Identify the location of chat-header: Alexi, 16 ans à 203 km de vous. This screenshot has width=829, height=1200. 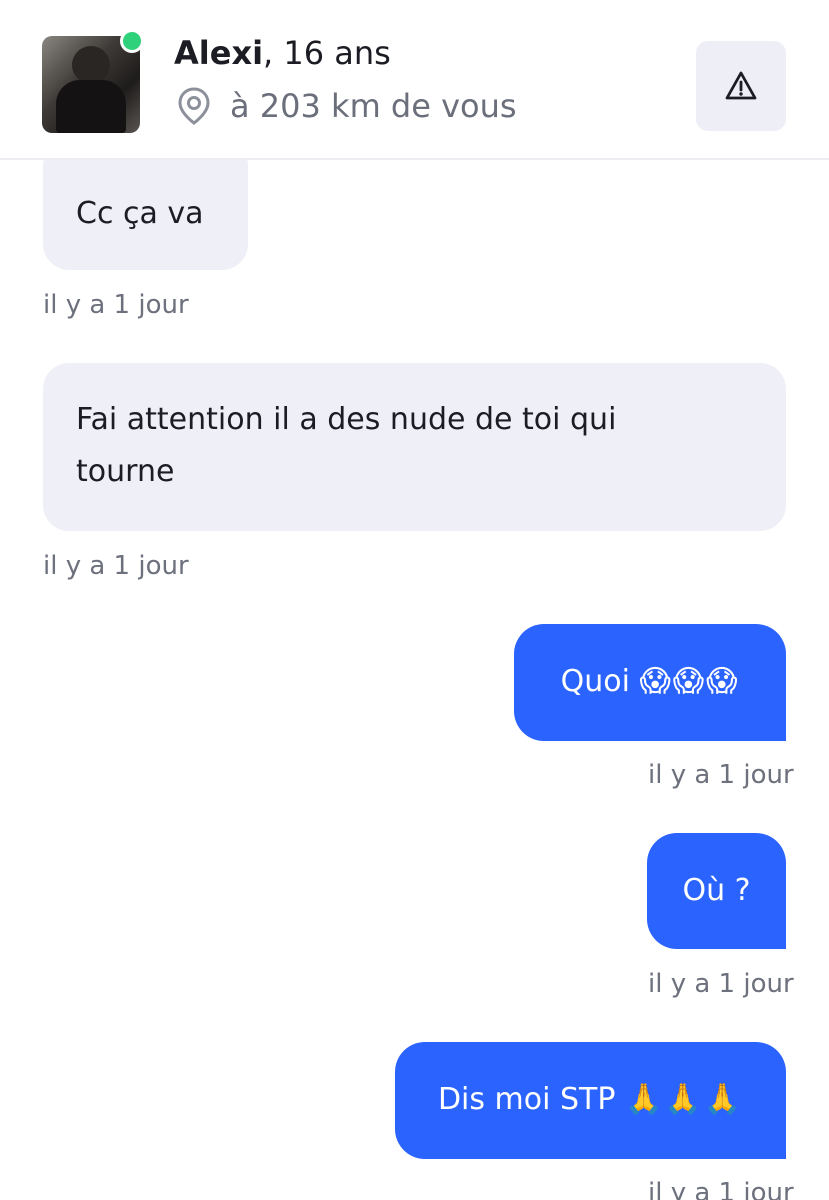
(414, 80).